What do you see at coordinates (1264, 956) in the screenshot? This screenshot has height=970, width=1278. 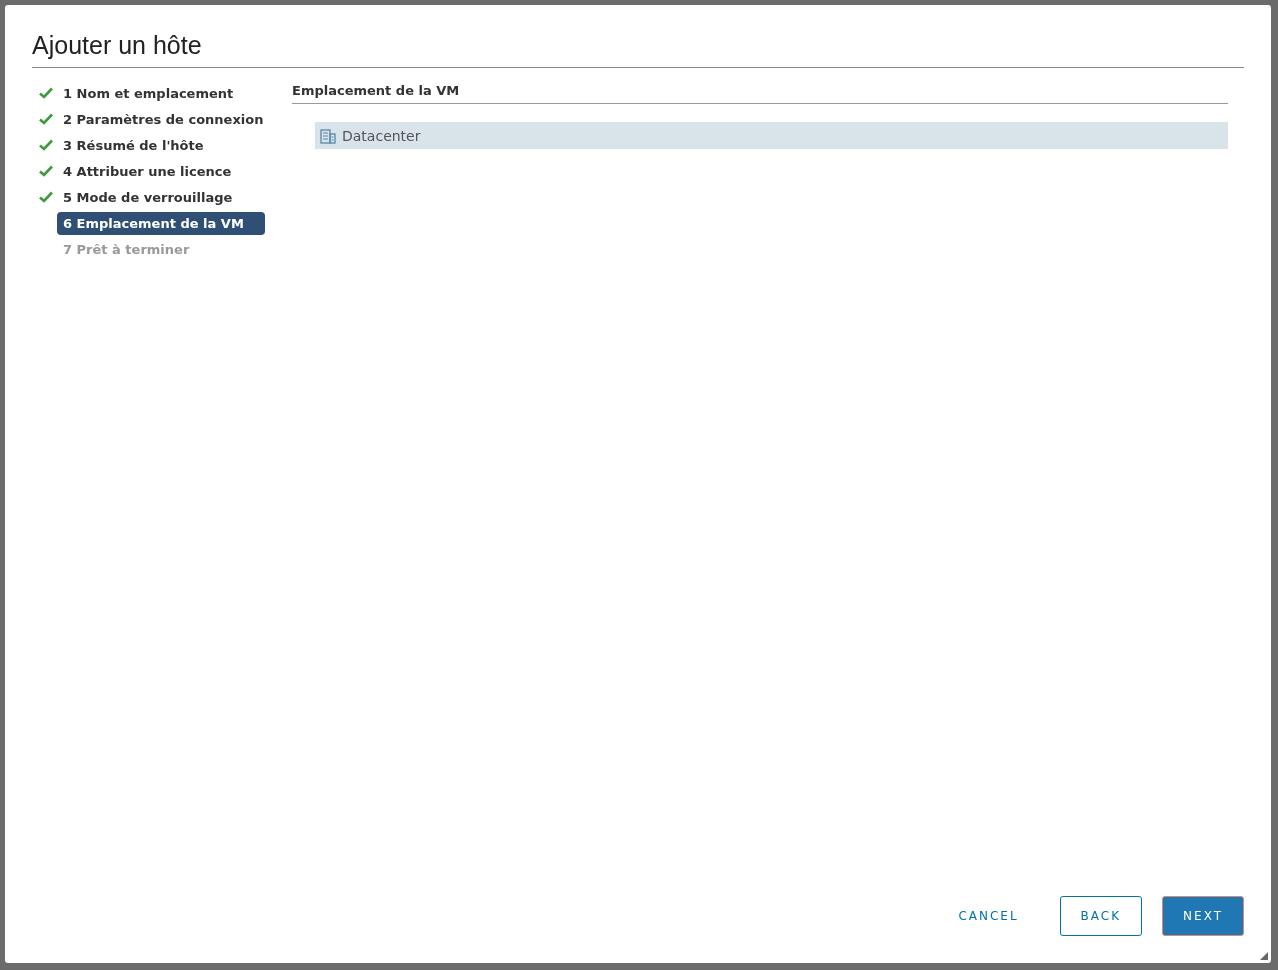 I see `resize-handle-icon` at bounding box center [1264, 956].